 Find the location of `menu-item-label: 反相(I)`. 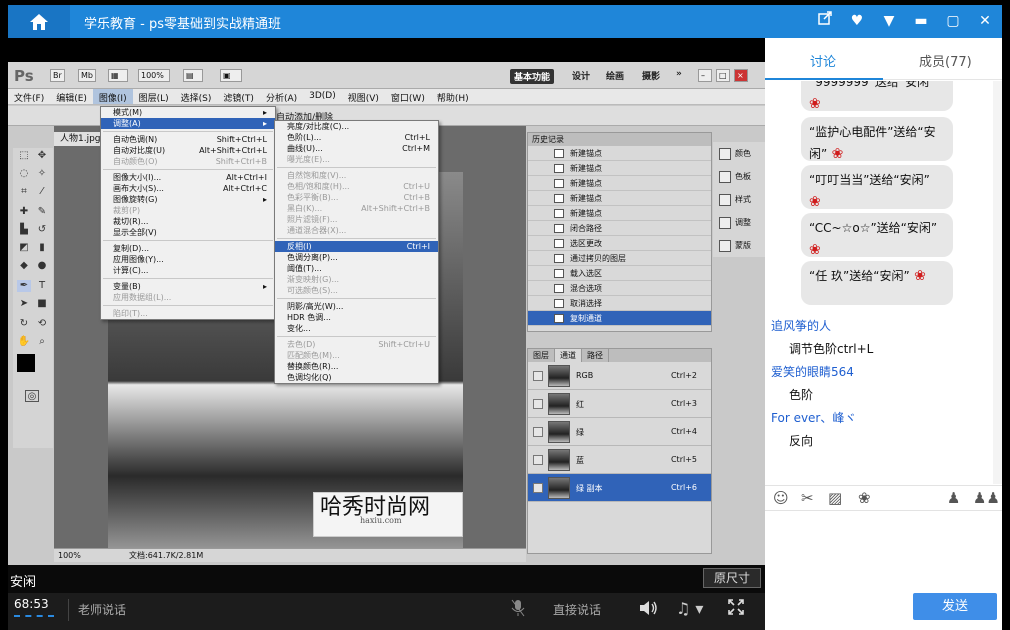

menu-item-label: 反相(I) is located at coordinates (299, 246).